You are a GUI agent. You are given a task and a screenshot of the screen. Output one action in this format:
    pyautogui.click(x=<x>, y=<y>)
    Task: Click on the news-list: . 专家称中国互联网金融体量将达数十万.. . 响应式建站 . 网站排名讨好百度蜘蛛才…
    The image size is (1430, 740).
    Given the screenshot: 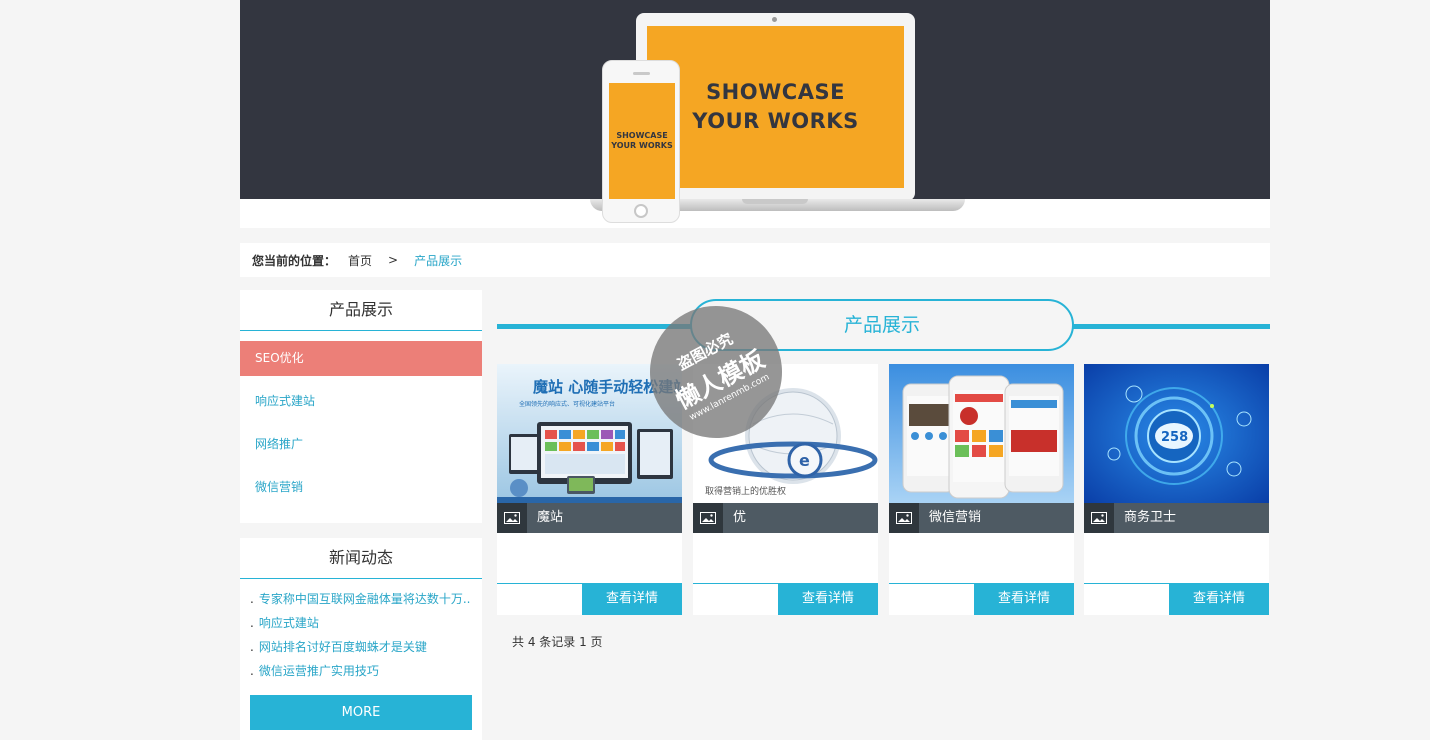 What is the action you would take?
    pyautogui.click(x=361, y=631)
    